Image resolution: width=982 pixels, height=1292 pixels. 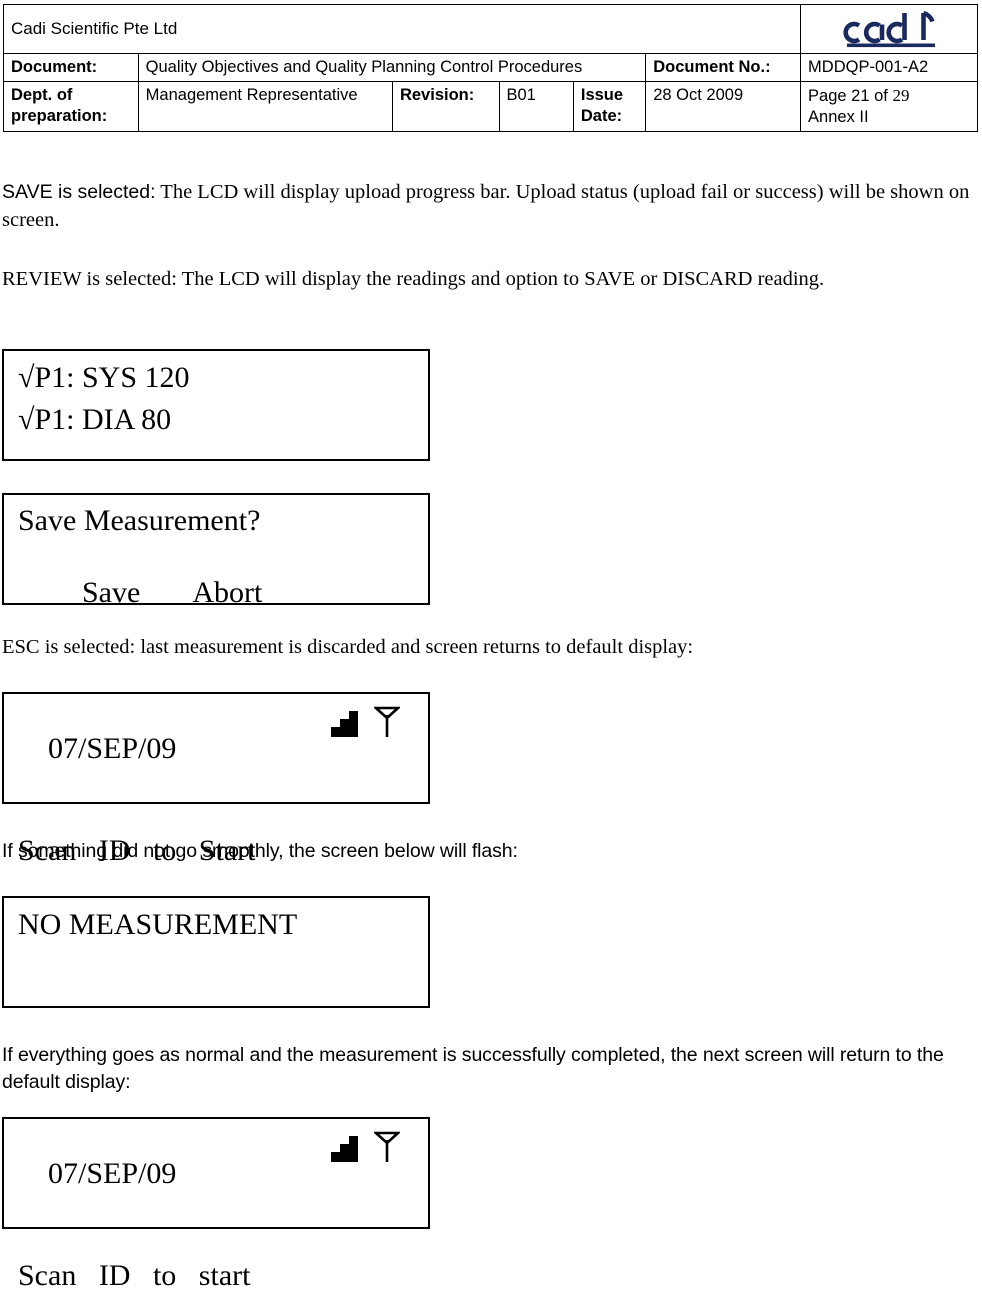 What do you see at coordinates (838, 116) in the screenshot?
I see `annex-label: Annex II` at bounding box center [838, 116].